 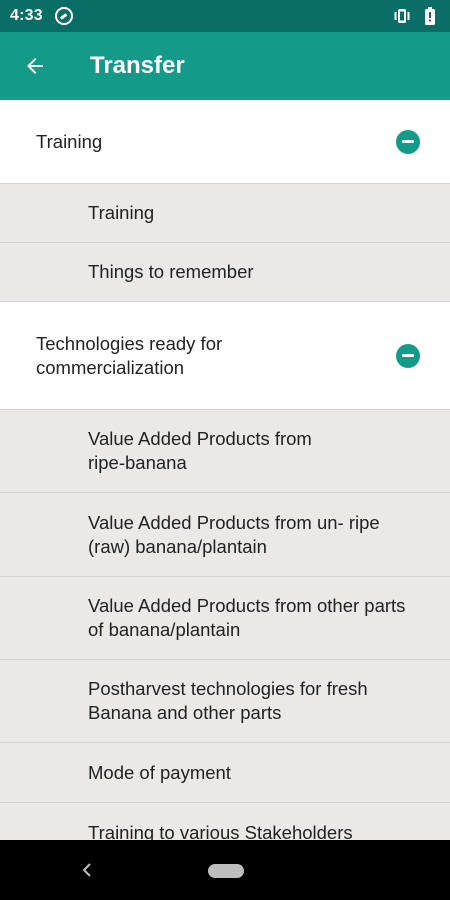 I want to click on group-header-training: Training, so click(x=225, y=142).